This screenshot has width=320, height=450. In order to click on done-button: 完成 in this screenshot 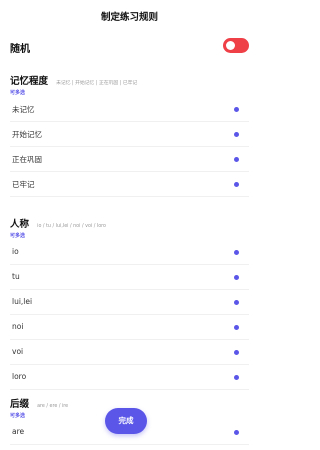, I will do `click(126, 421)`.